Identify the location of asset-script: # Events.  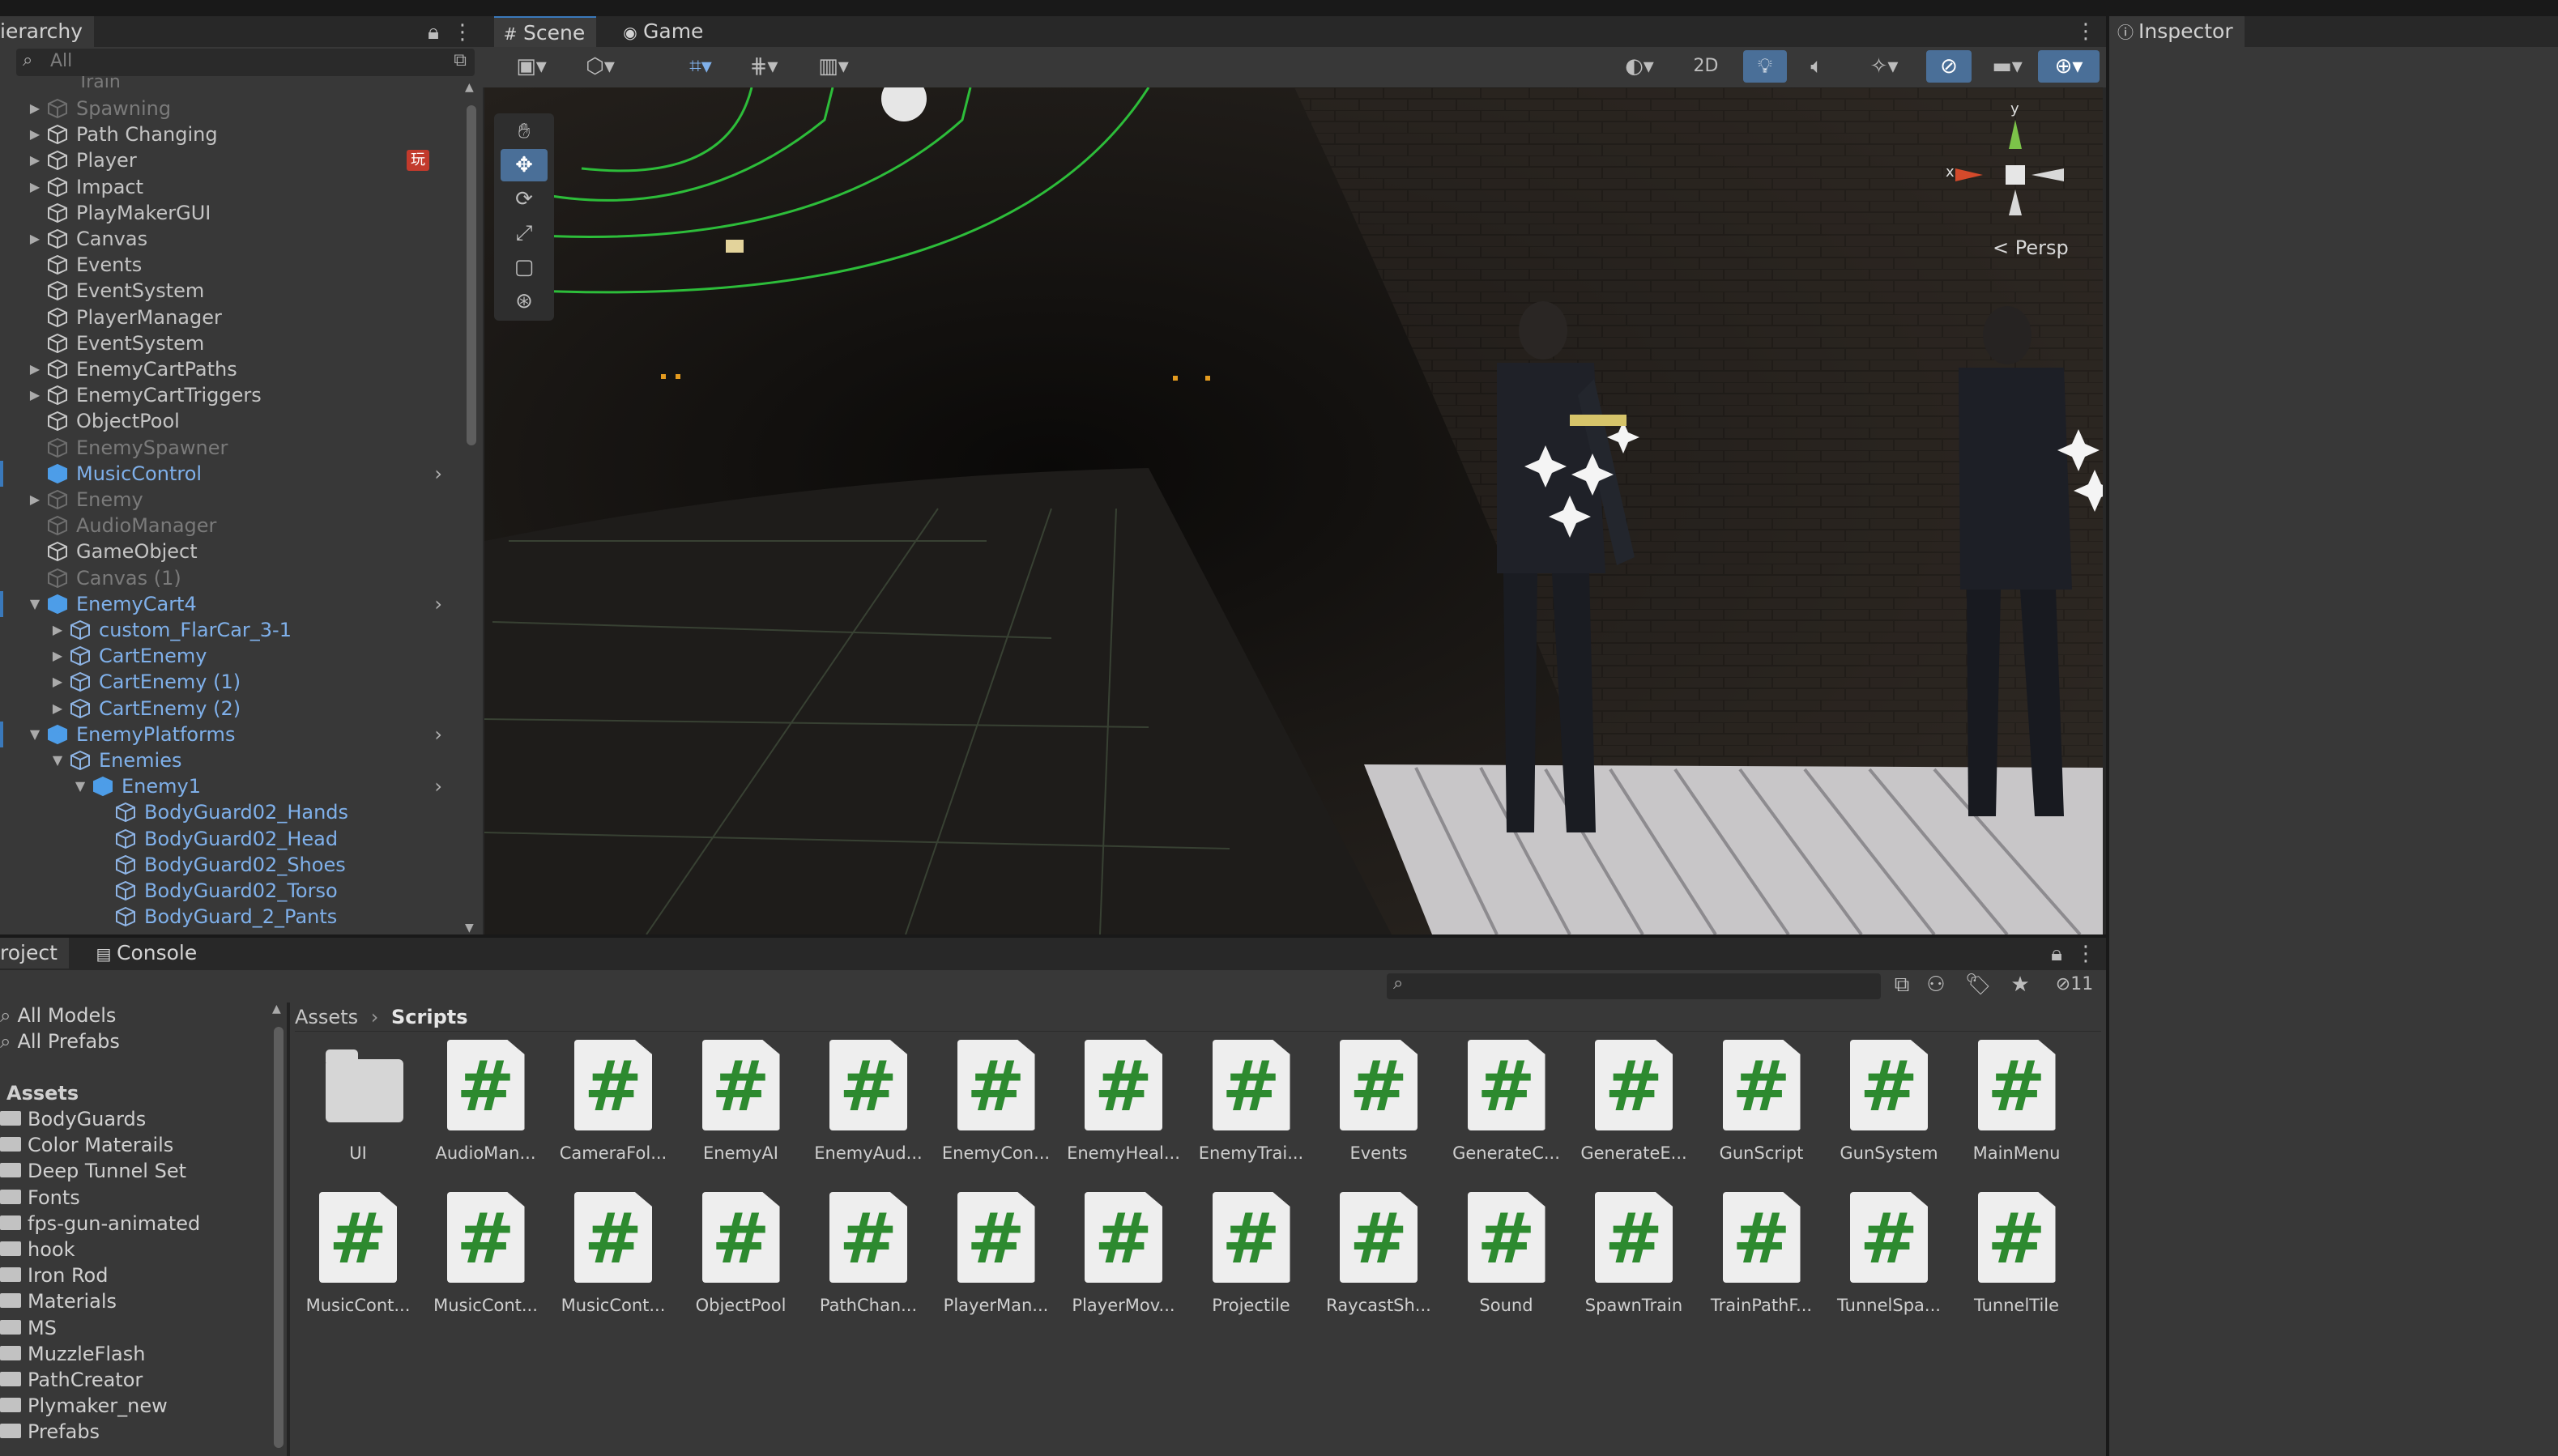
(1368, 1112).